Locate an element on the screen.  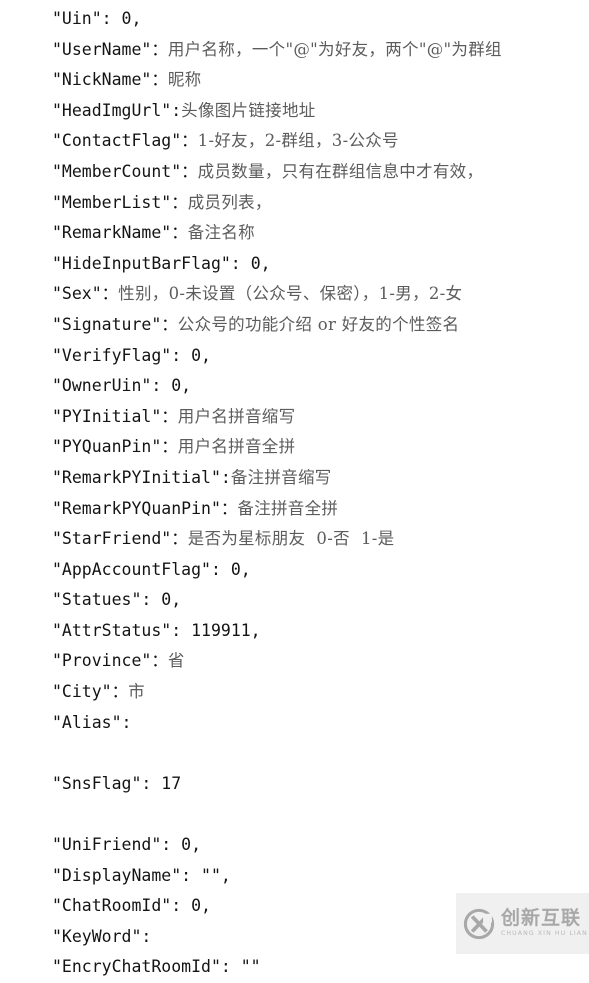
circled-x-icon is located at coordinates (479, 923).